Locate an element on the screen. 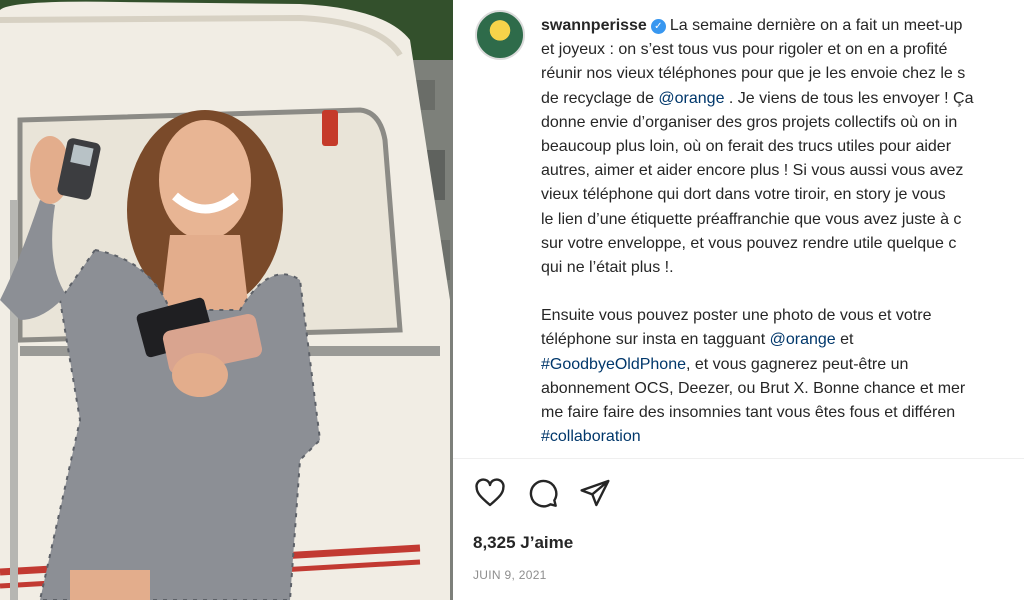 The width and height of the screenshot is (1024, 600). like-button is located at coordinates (490, 493).